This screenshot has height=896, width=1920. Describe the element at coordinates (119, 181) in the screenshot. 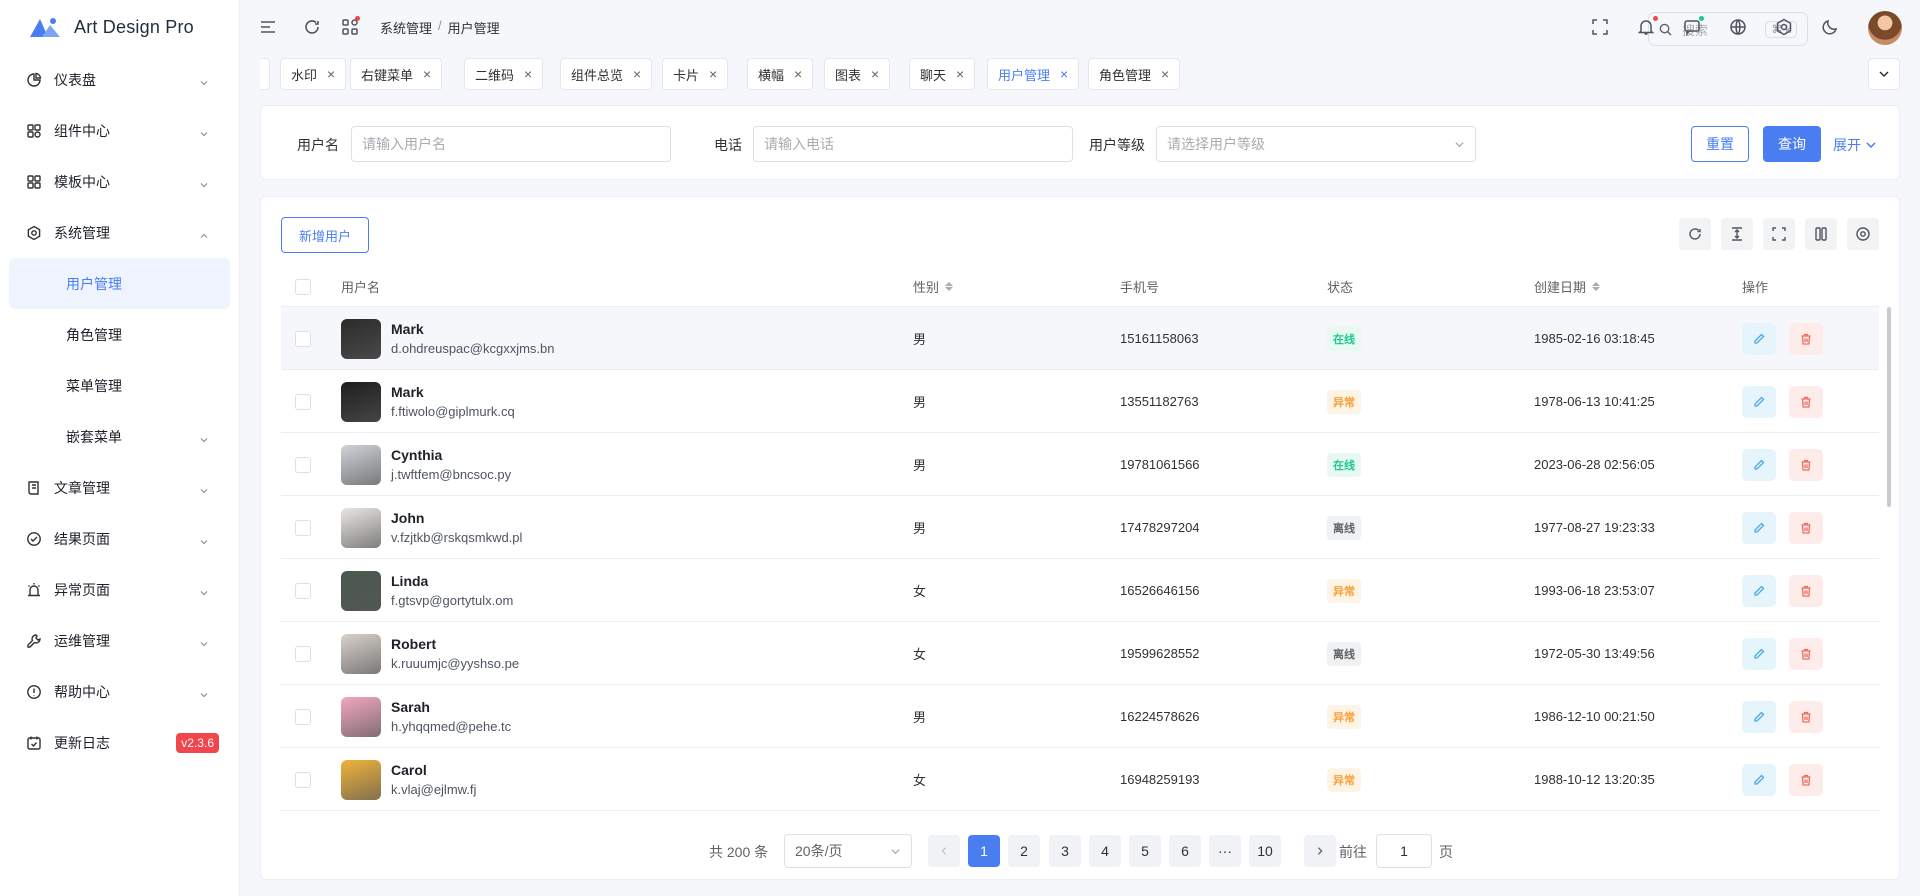

I see `sidebar-item: 模板中心` at that location.